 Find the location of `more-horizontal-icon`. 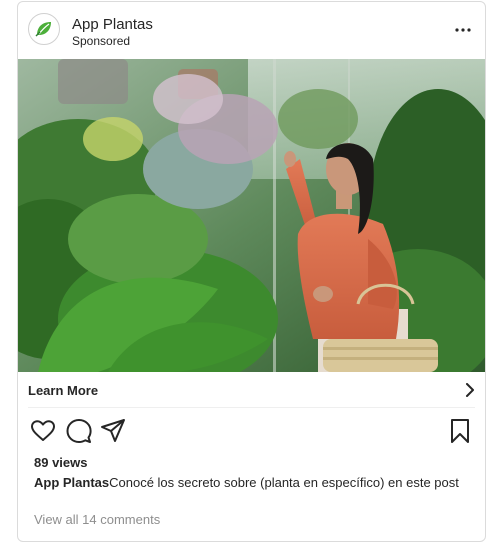

more-horizontal-icon is located at coordinates (463, 30).